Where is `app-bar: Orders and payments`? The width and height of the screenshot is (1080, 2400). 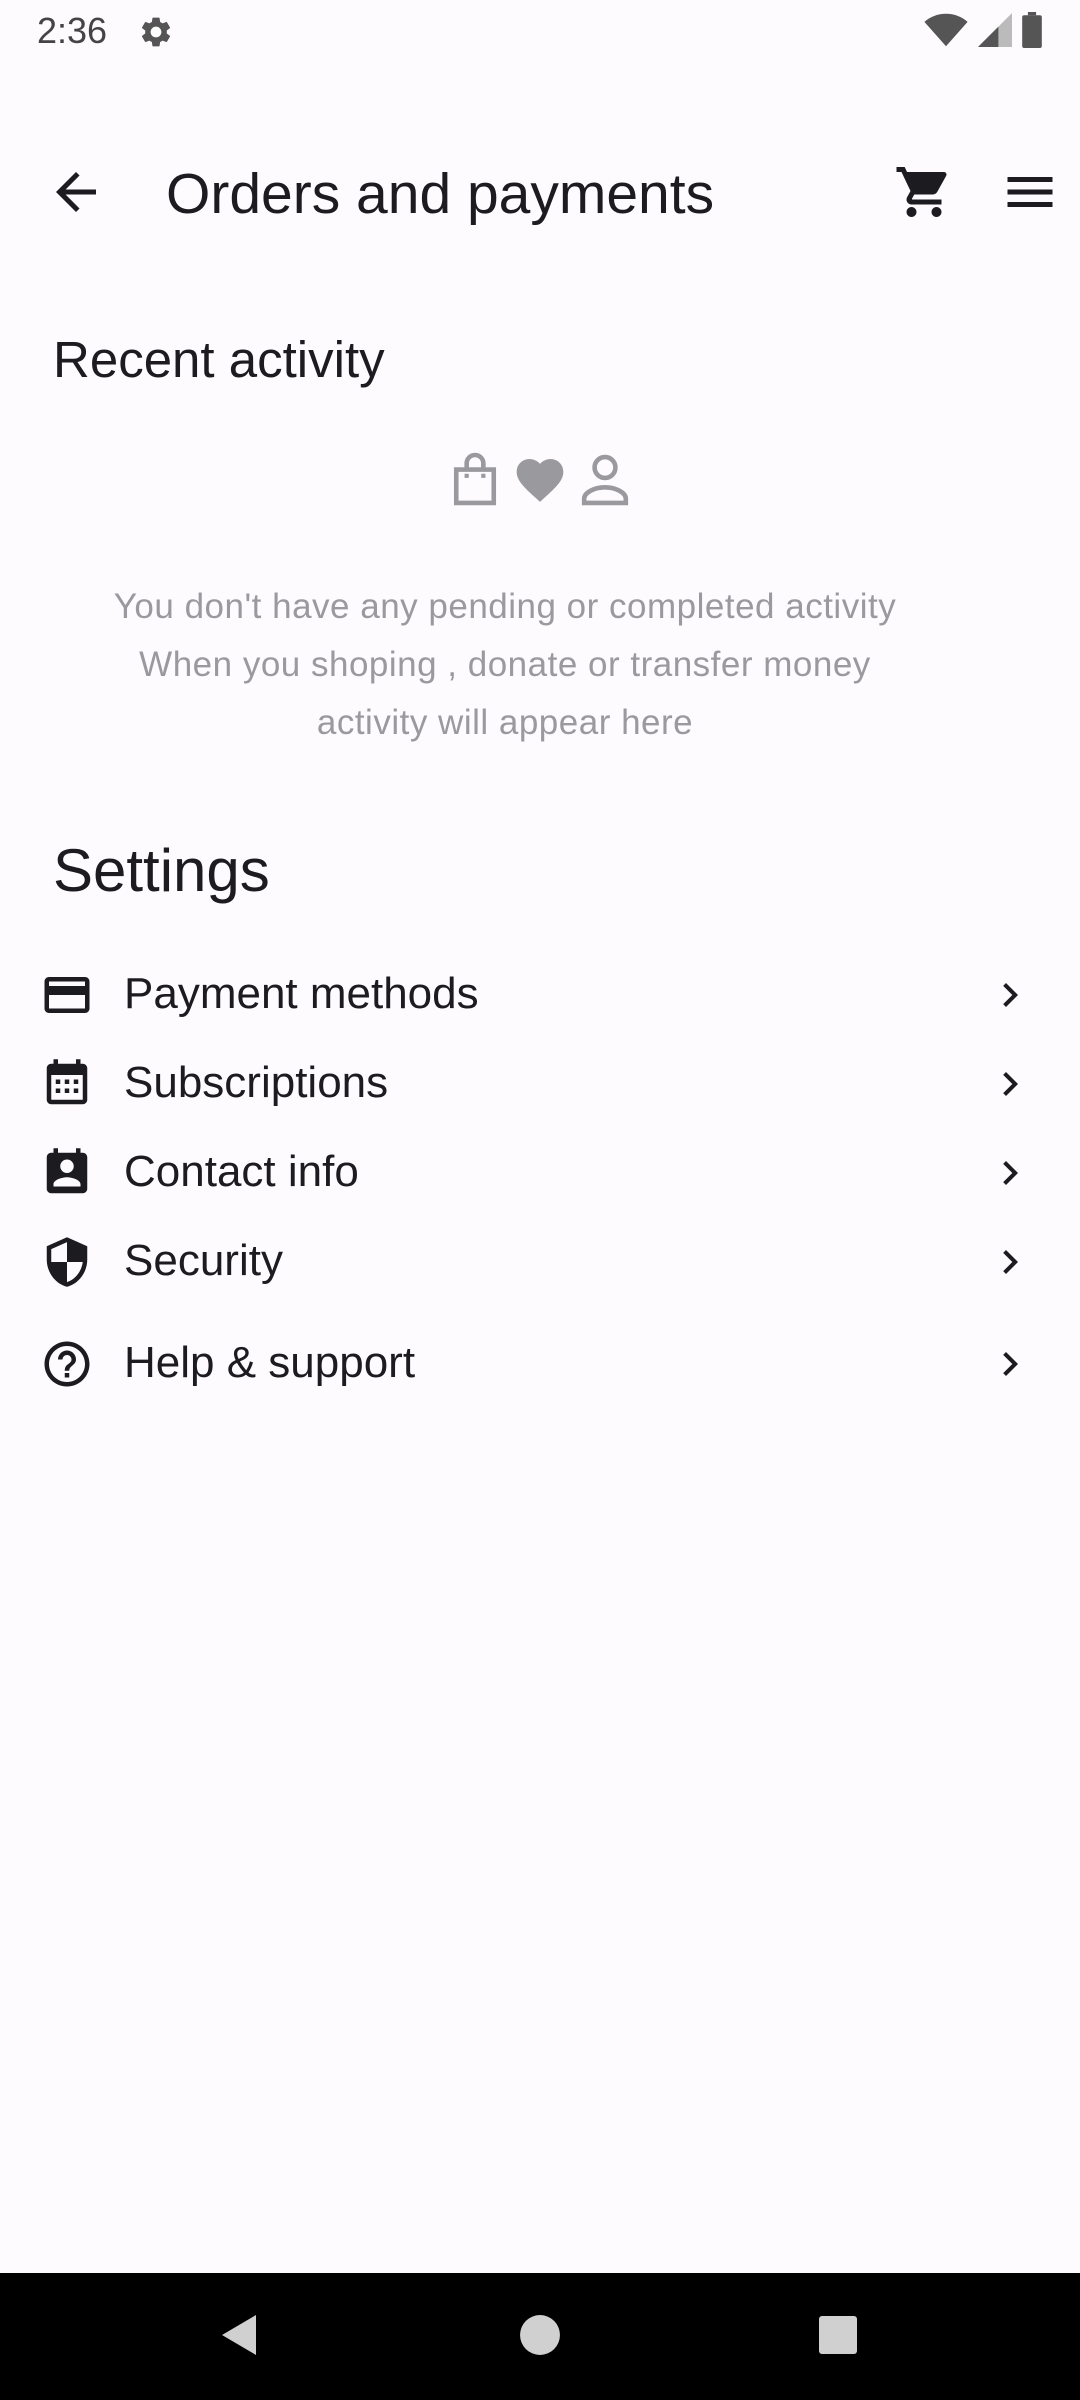 app-bar: Orders and payments is located at coordinates (540, 194).